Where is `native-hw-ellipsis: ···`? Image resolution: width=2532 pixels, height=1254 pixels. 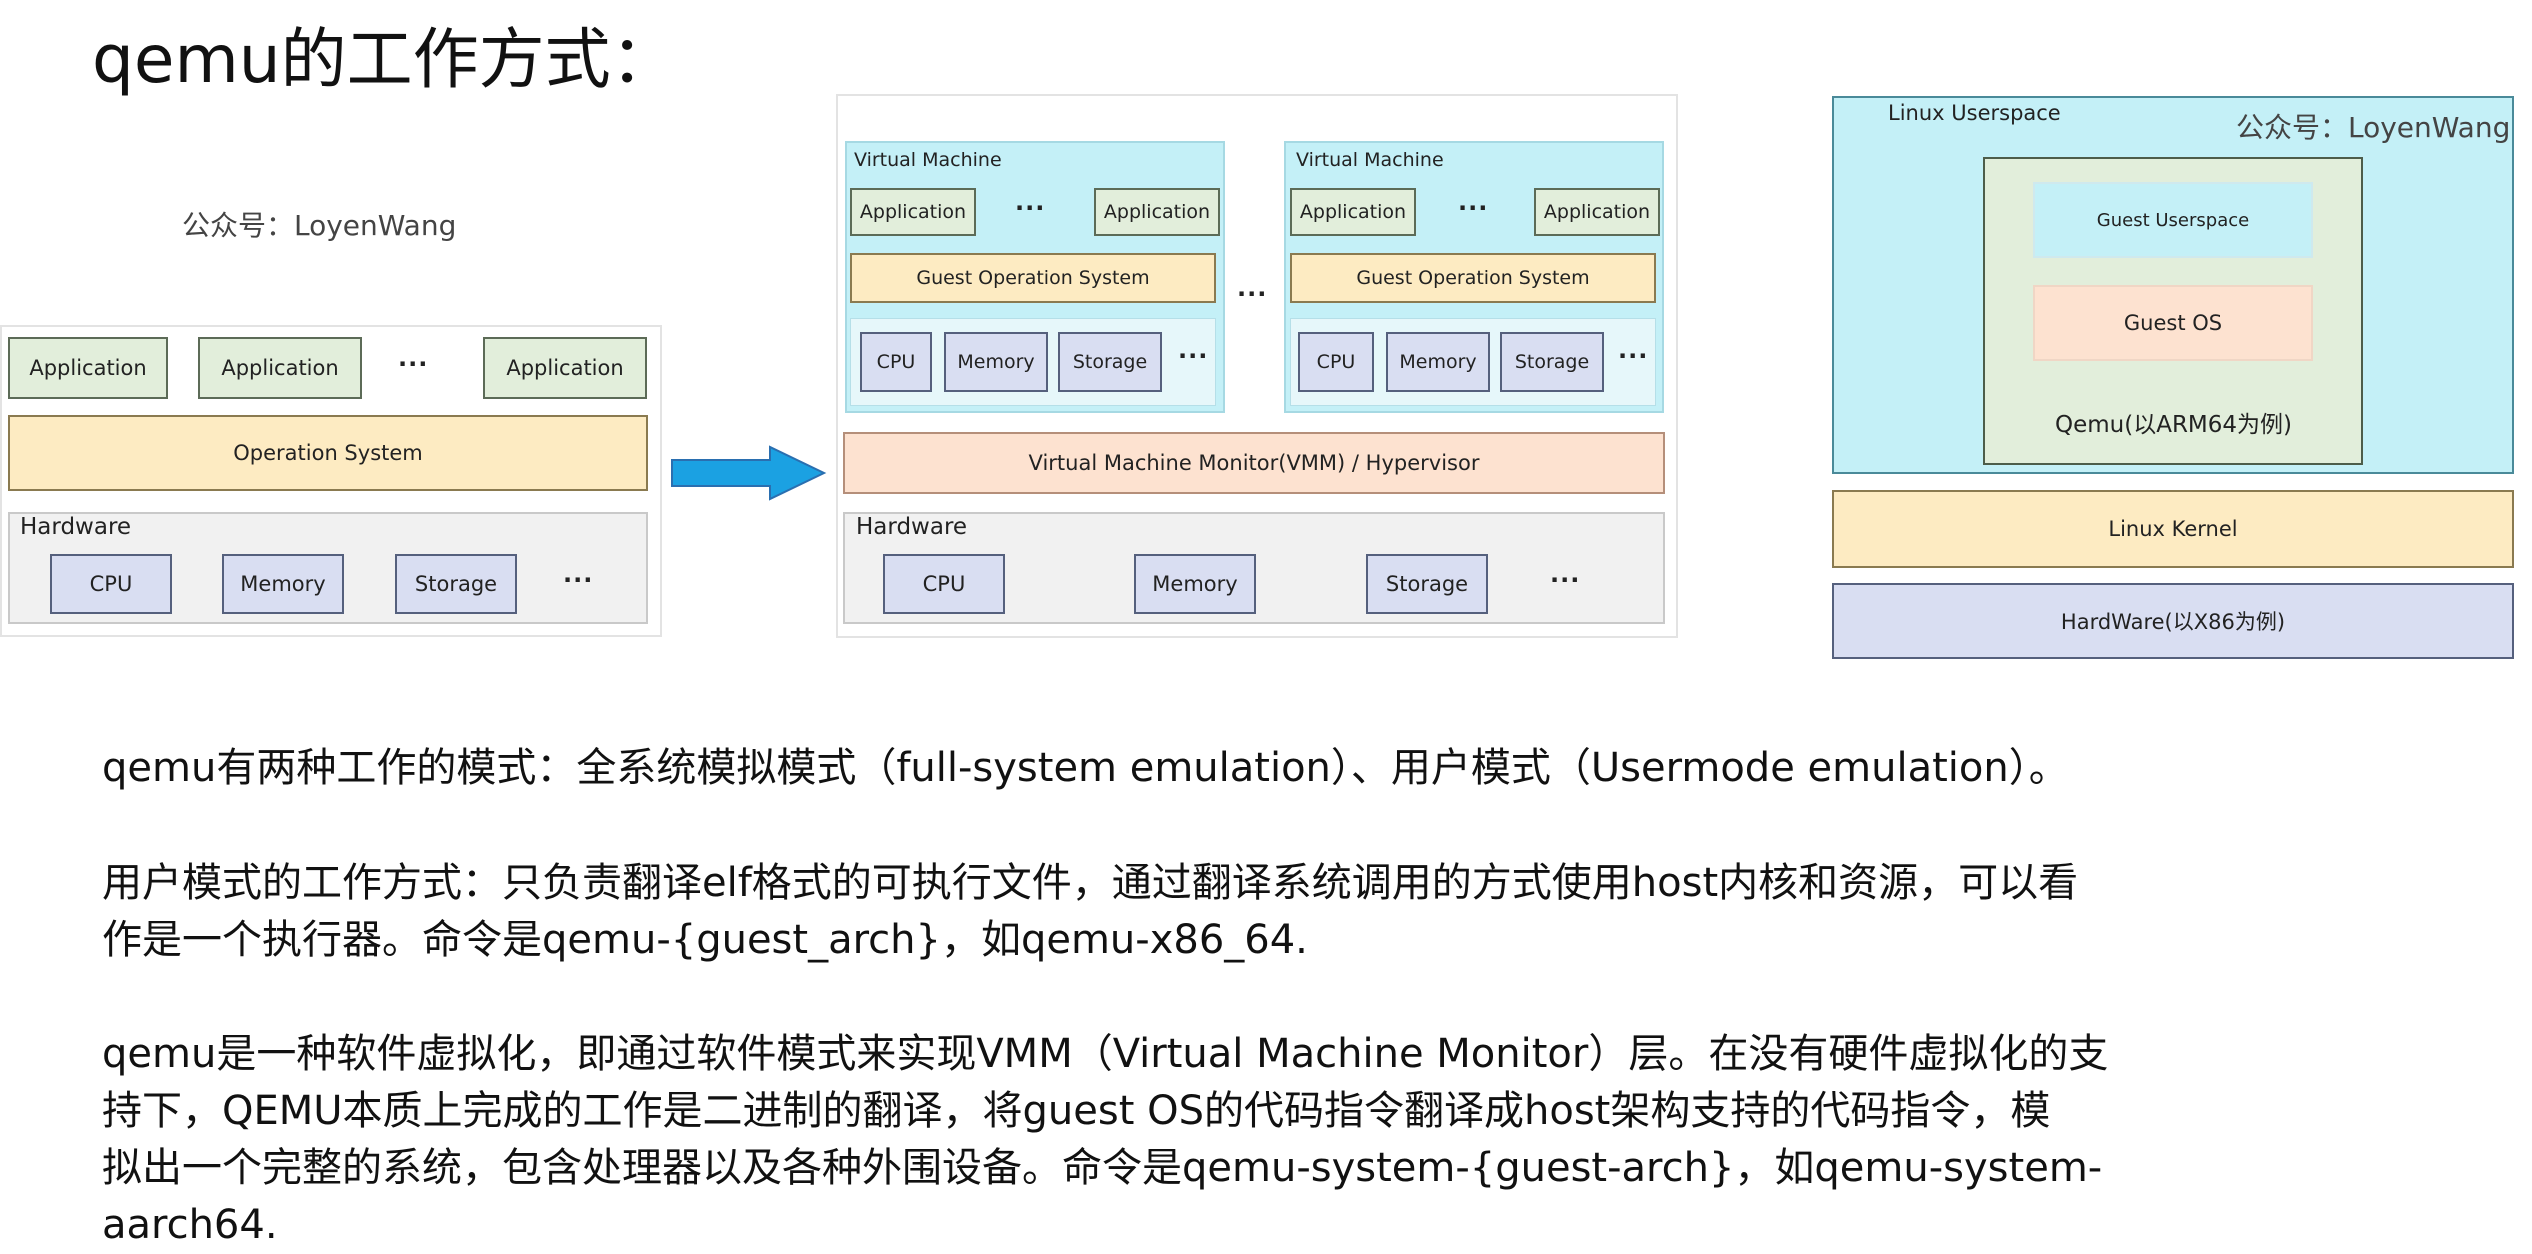
native-hw-ellipsis: ··· is located at coordinates (578, 580).